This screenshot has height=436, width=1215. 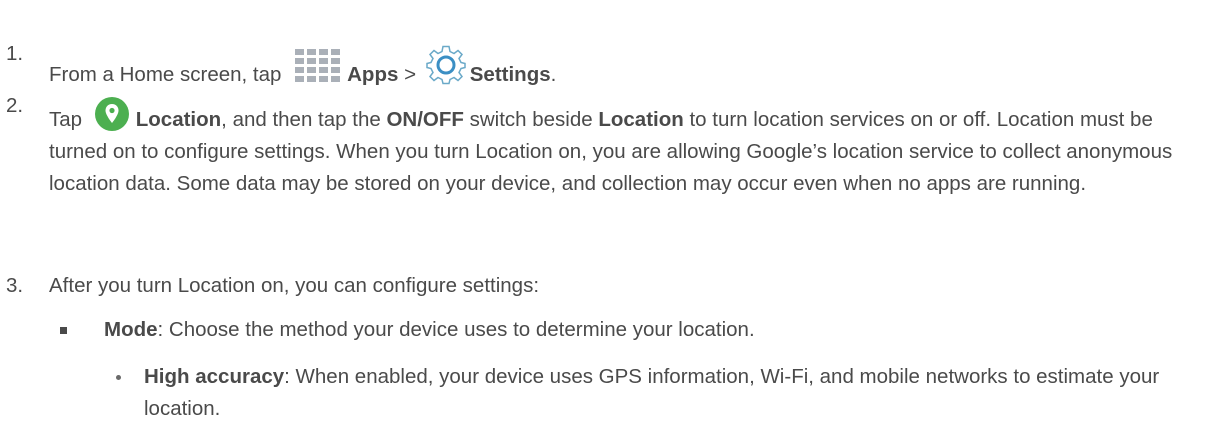 I want to click on location-label: Location, so click(x=178, y=119).